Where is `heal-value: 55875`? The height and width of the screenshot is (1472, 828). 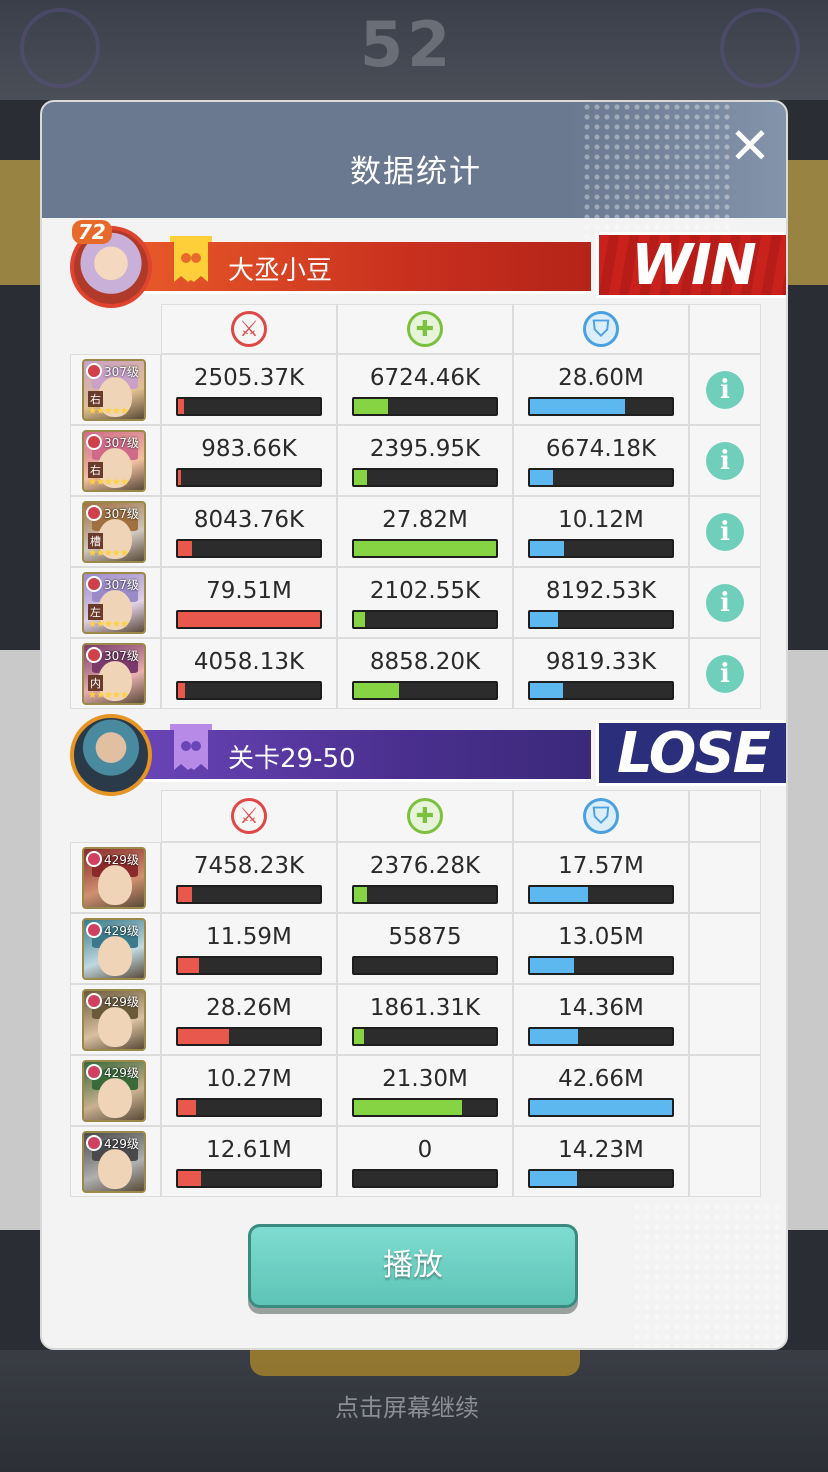 heal-value: 55875 is located at coordinates (425, 937).